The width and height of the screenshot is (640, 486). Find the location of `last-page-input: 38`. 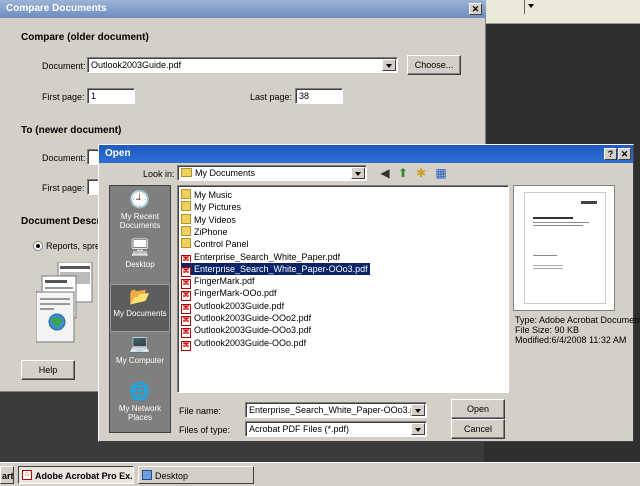

last-page-input: 38 is located at coordinates (319, 96).